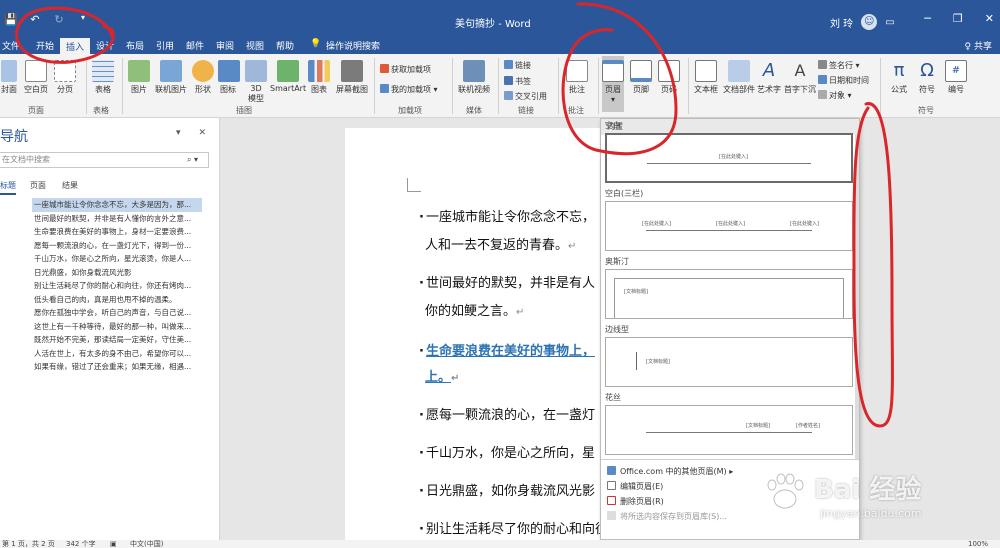 Image resolution: width=1000 pixels, height=548 pixels. What do you see at coordinates (11, 19) in the screenshot?
I see `save-icon: 💾` at bounding box center [11, 19].